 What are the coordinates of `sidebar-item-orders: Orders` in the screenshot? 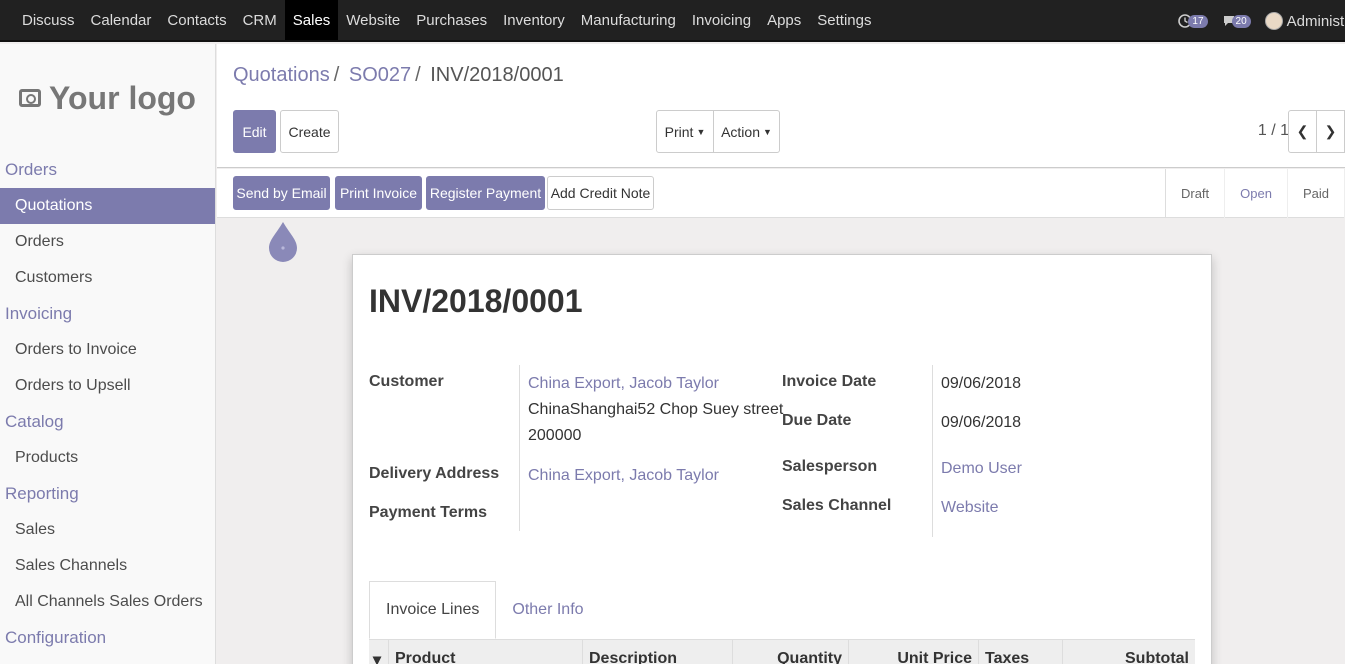 It's located at (107, 242).